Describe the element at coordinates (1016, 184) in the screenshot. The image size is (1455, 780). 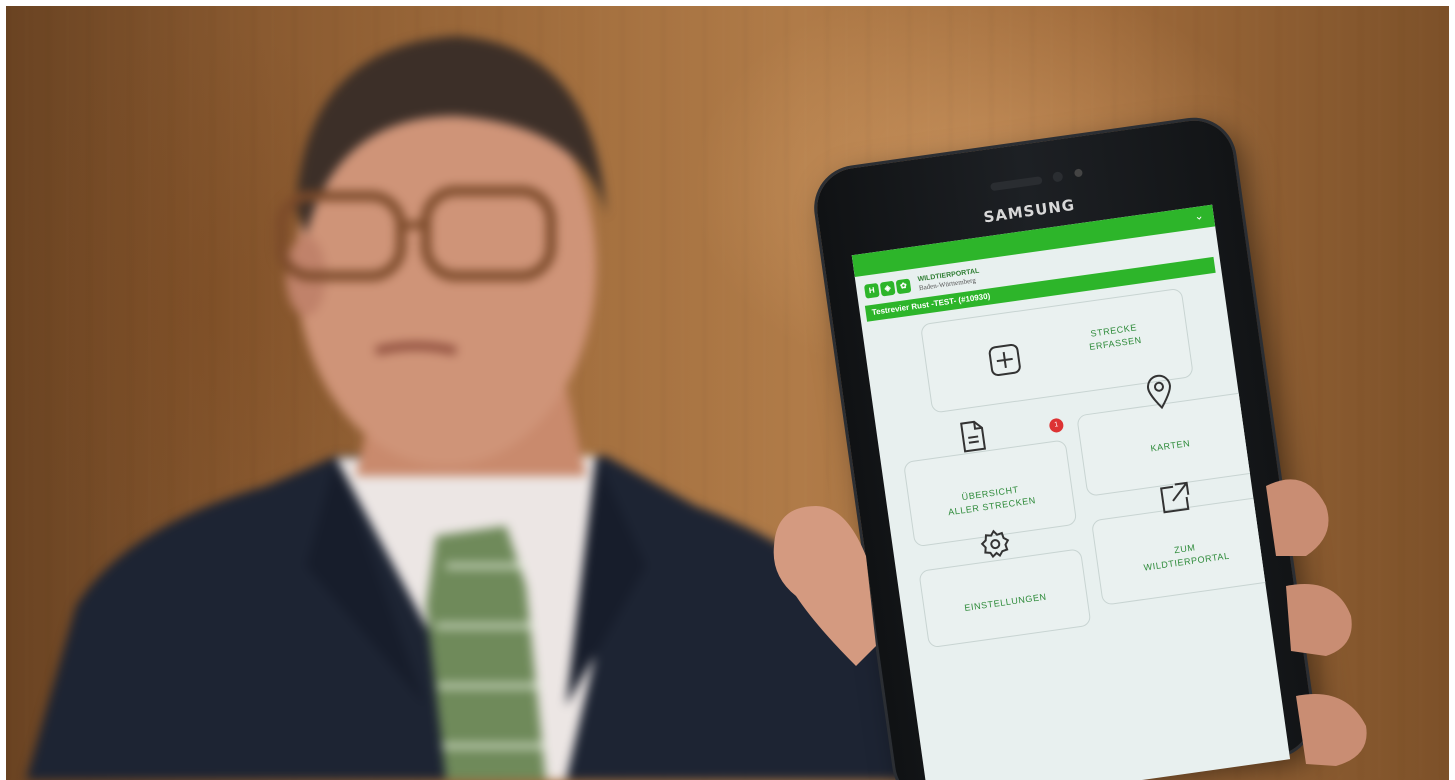
I see `speaker-grille` at that location.